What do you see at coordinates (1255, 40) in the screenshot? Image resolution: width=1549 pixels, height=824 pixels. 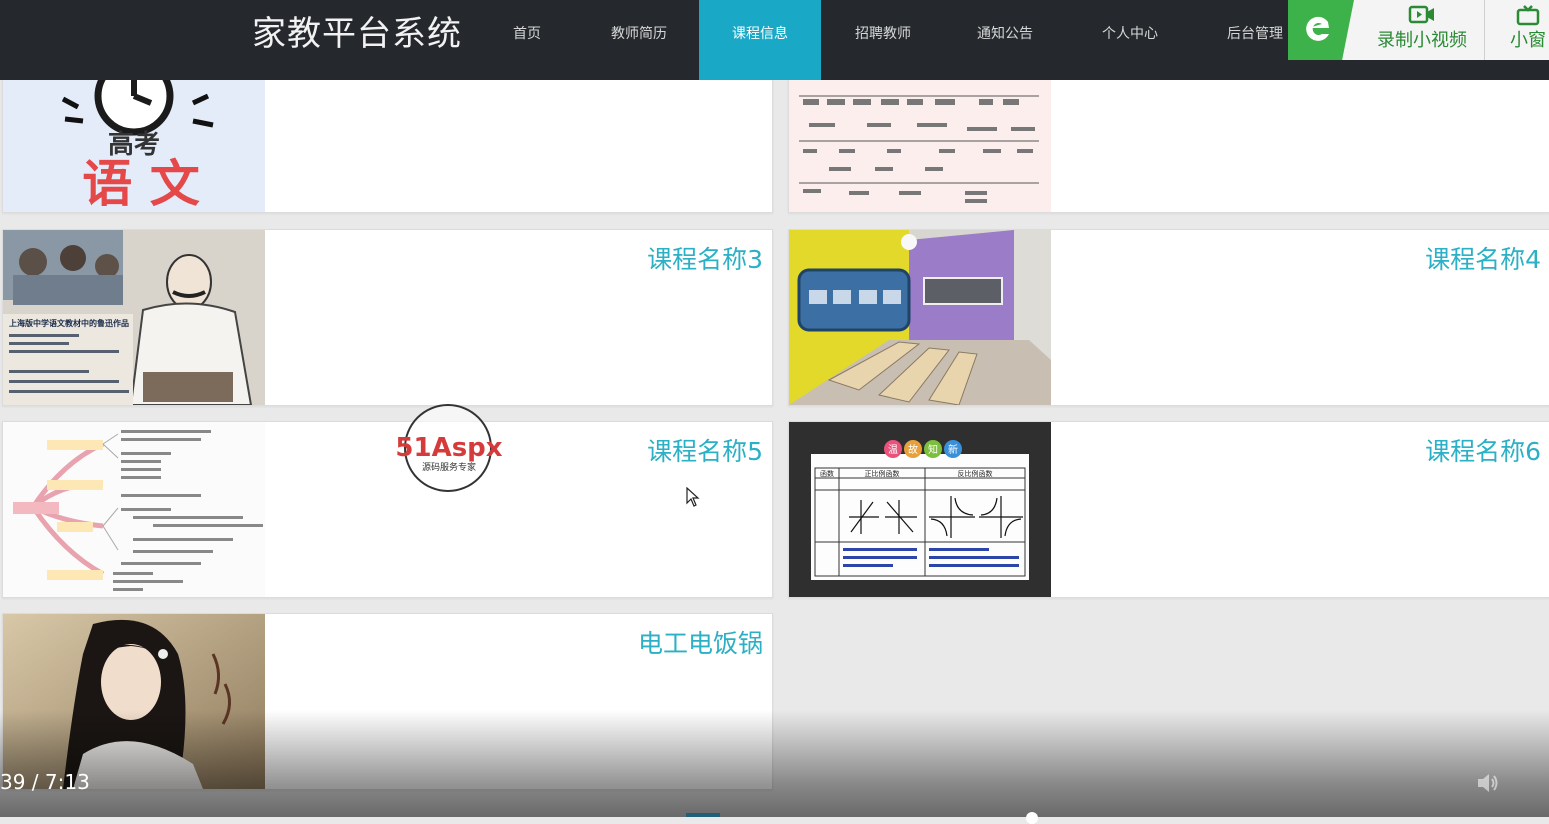 I see `nav-admin: 后台管理` at bounding box center [1255, 40].